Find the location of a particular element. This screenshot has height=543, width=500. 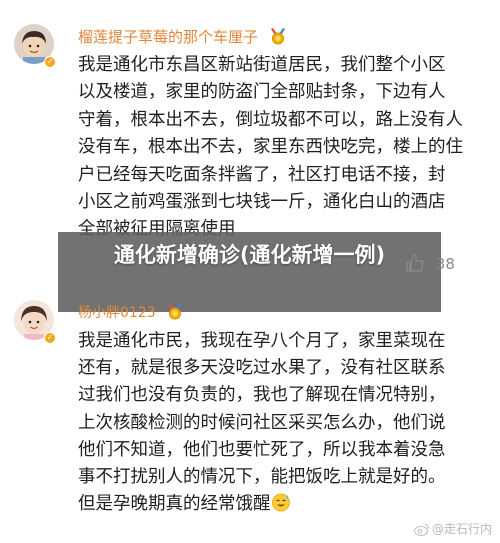

comment-line: 没有车，根本出不去，家里东西快吃完，楼上的住 is located at coordinates (270, 147).